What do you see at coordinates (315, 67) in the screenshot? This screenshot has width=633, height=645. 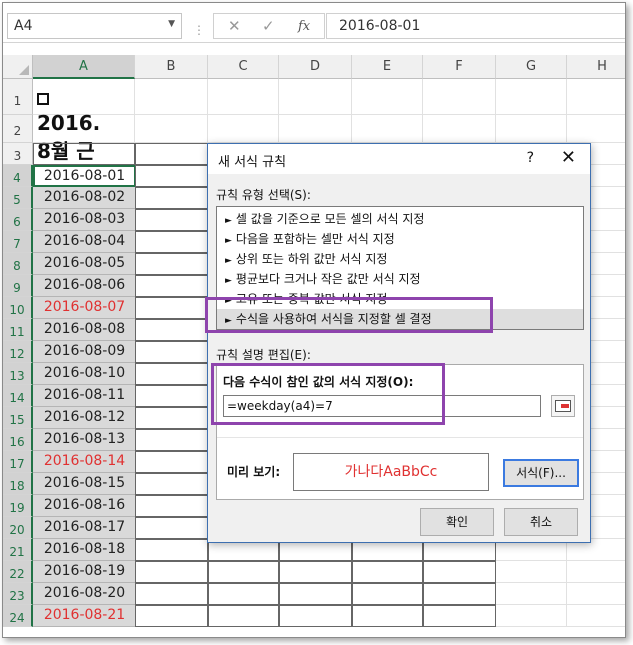 I see `column-header-d: D` at bounding box center [315, 67].